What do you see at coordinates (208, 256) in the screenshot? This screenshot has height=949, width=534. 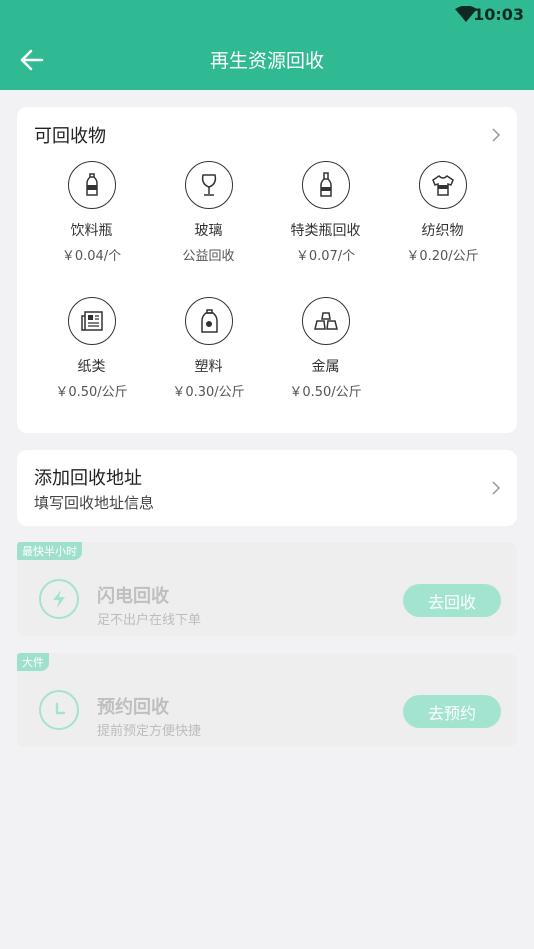 I see `item-price: 公益回收` at bounding box center [208, 256].